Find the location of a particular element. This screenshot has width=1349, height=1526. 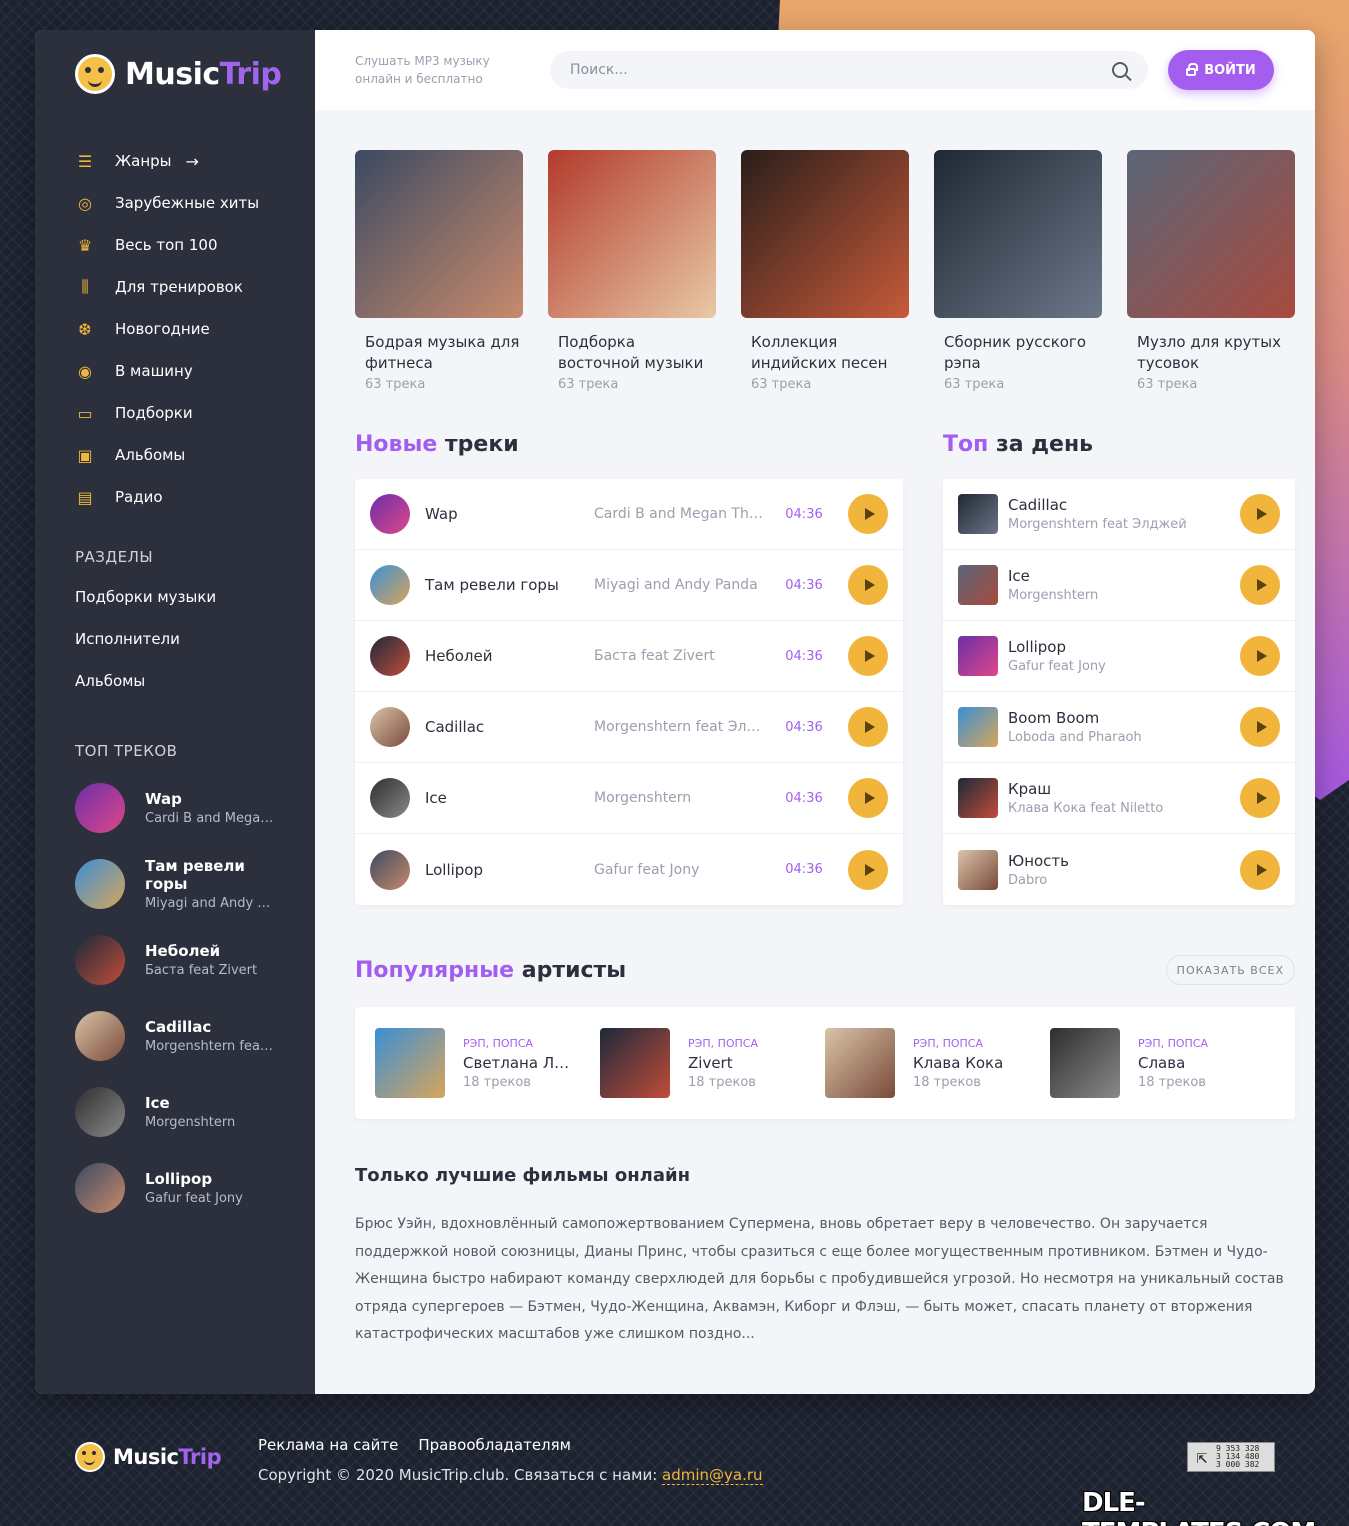

collection-title: Сборник русского рэпа is located at coordinates (1018, 353).